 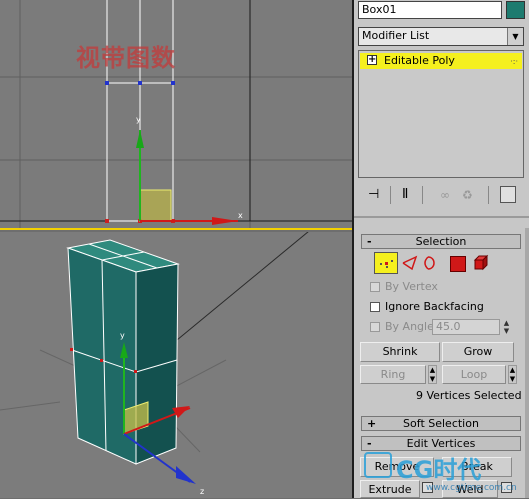 I want to click on gizmo-y-arrow-icon, so click(x=140, y=139).